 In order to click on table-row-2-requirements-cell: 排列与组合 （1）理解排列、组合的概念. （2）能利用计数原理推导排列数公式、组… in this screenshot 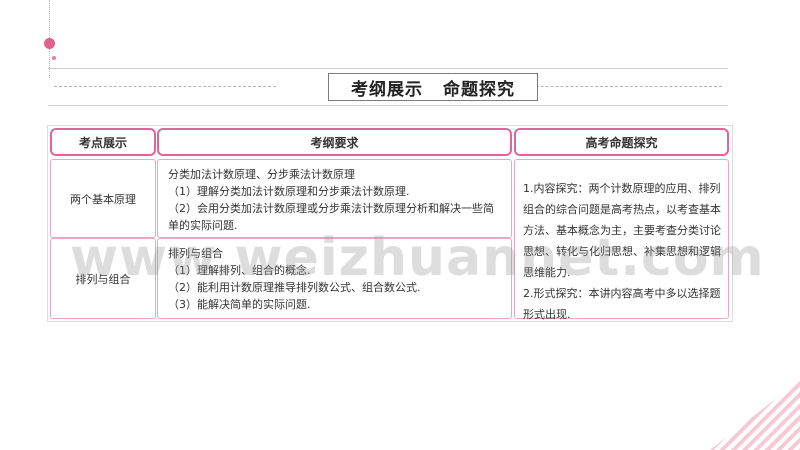, I will do `click(334, 278)`.